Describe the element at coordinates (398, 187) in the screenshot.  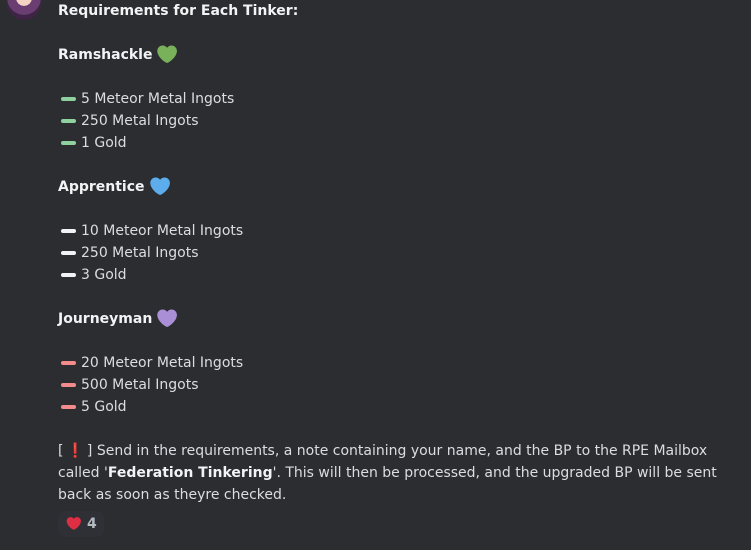
I see `tier-apprentice-heading: Apprentice` at that location.